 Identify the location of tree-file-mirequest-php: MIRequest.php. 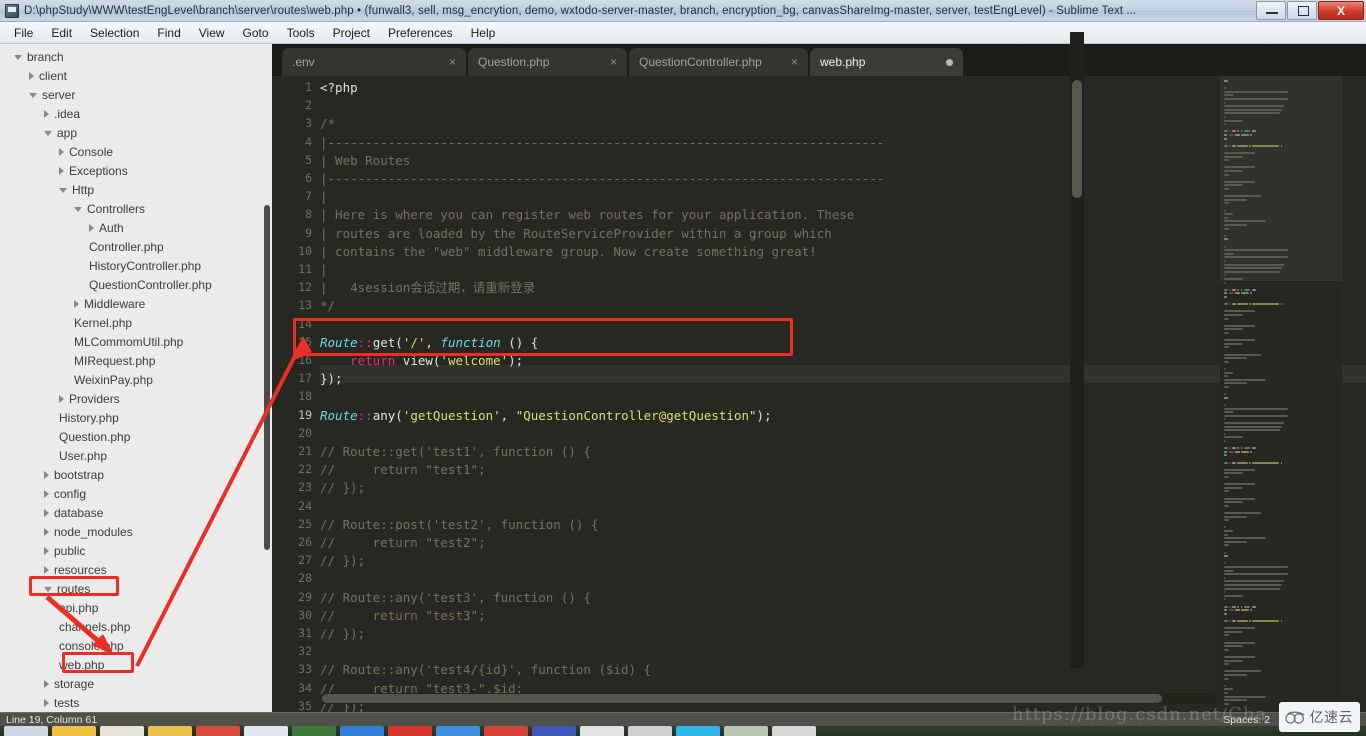
(136, 360).